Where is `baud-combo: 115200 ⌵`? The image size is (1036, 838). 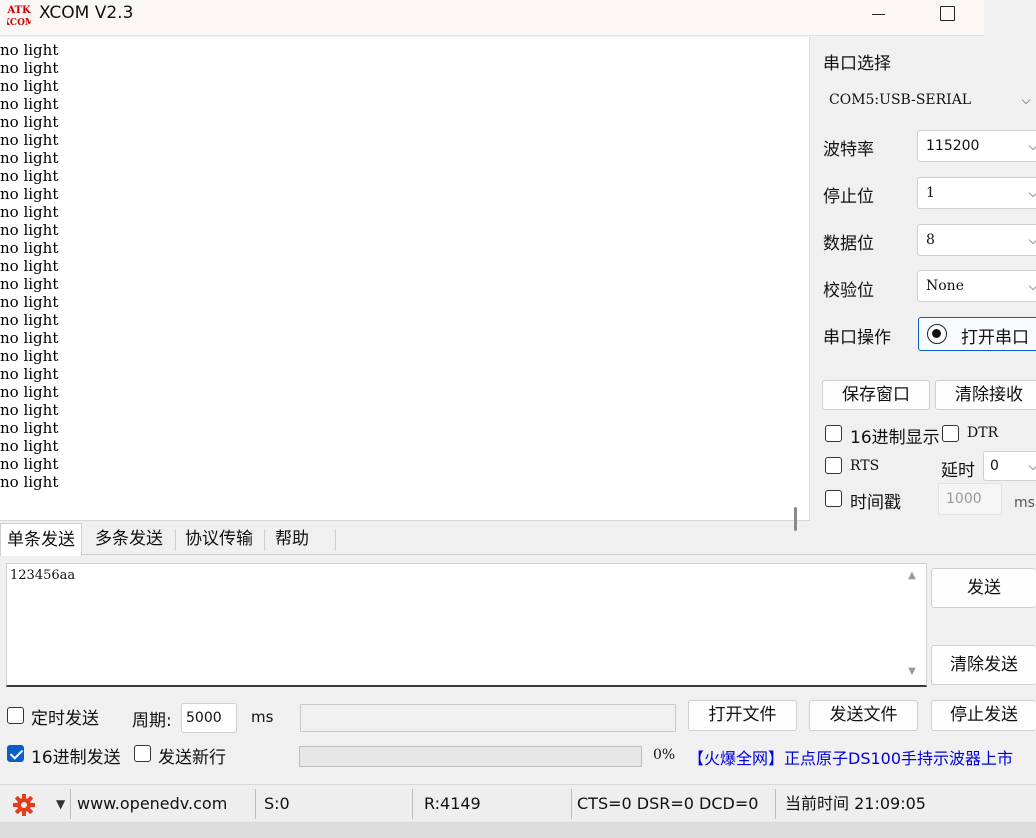
baud-combo: 115200 ⌵ is located at coordinates (976, 146).